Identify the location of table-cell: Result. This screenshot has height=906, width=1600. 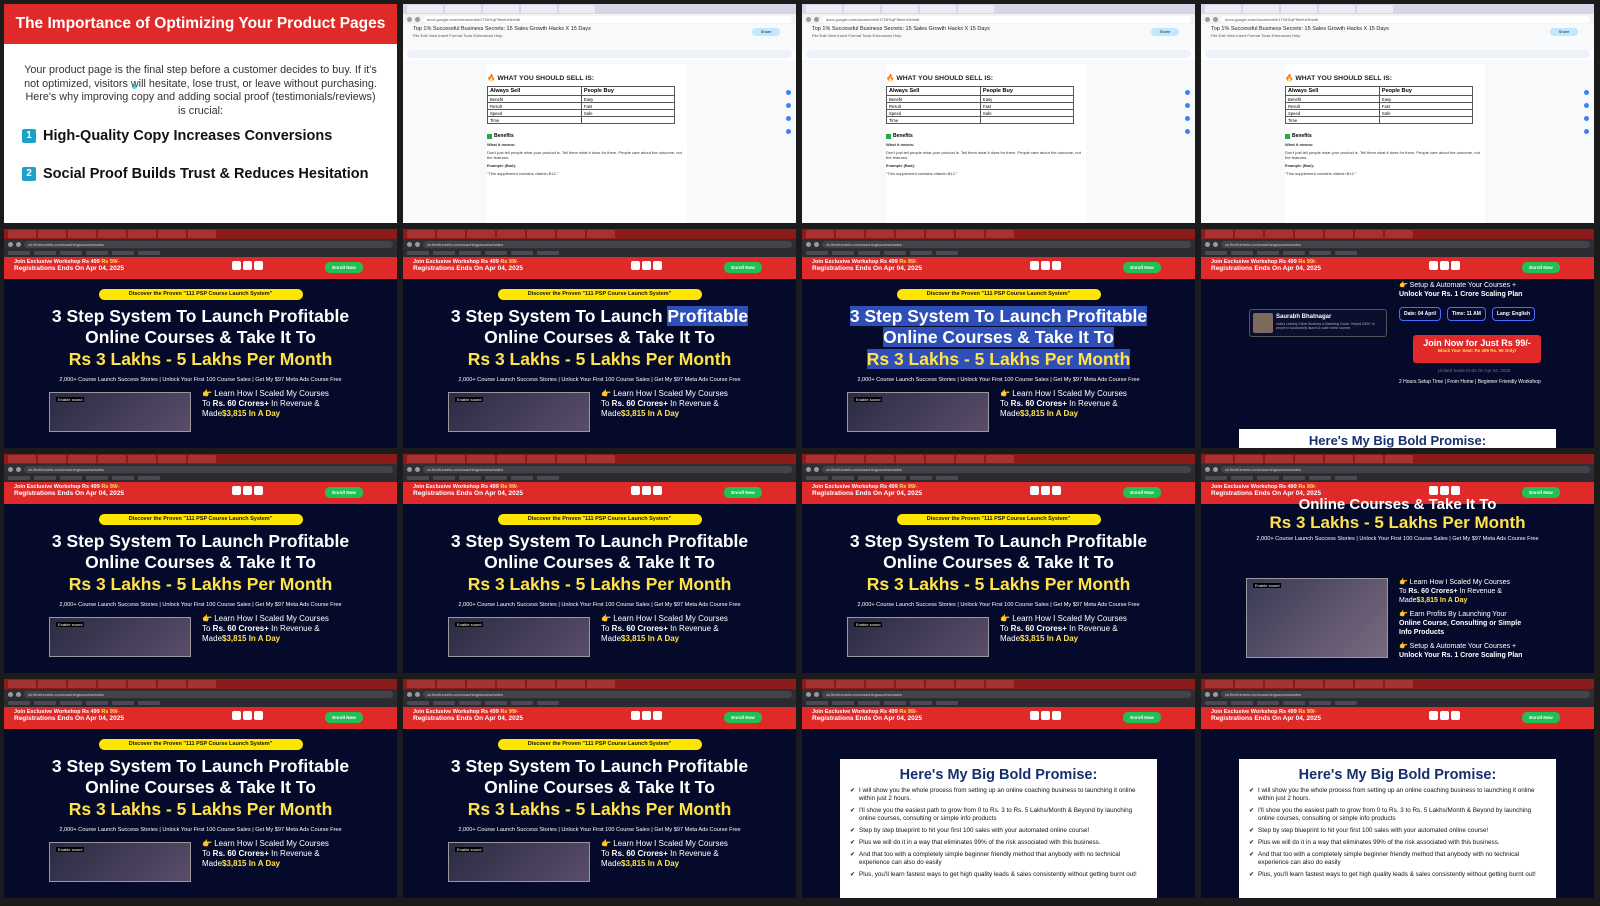
(1332, 106).